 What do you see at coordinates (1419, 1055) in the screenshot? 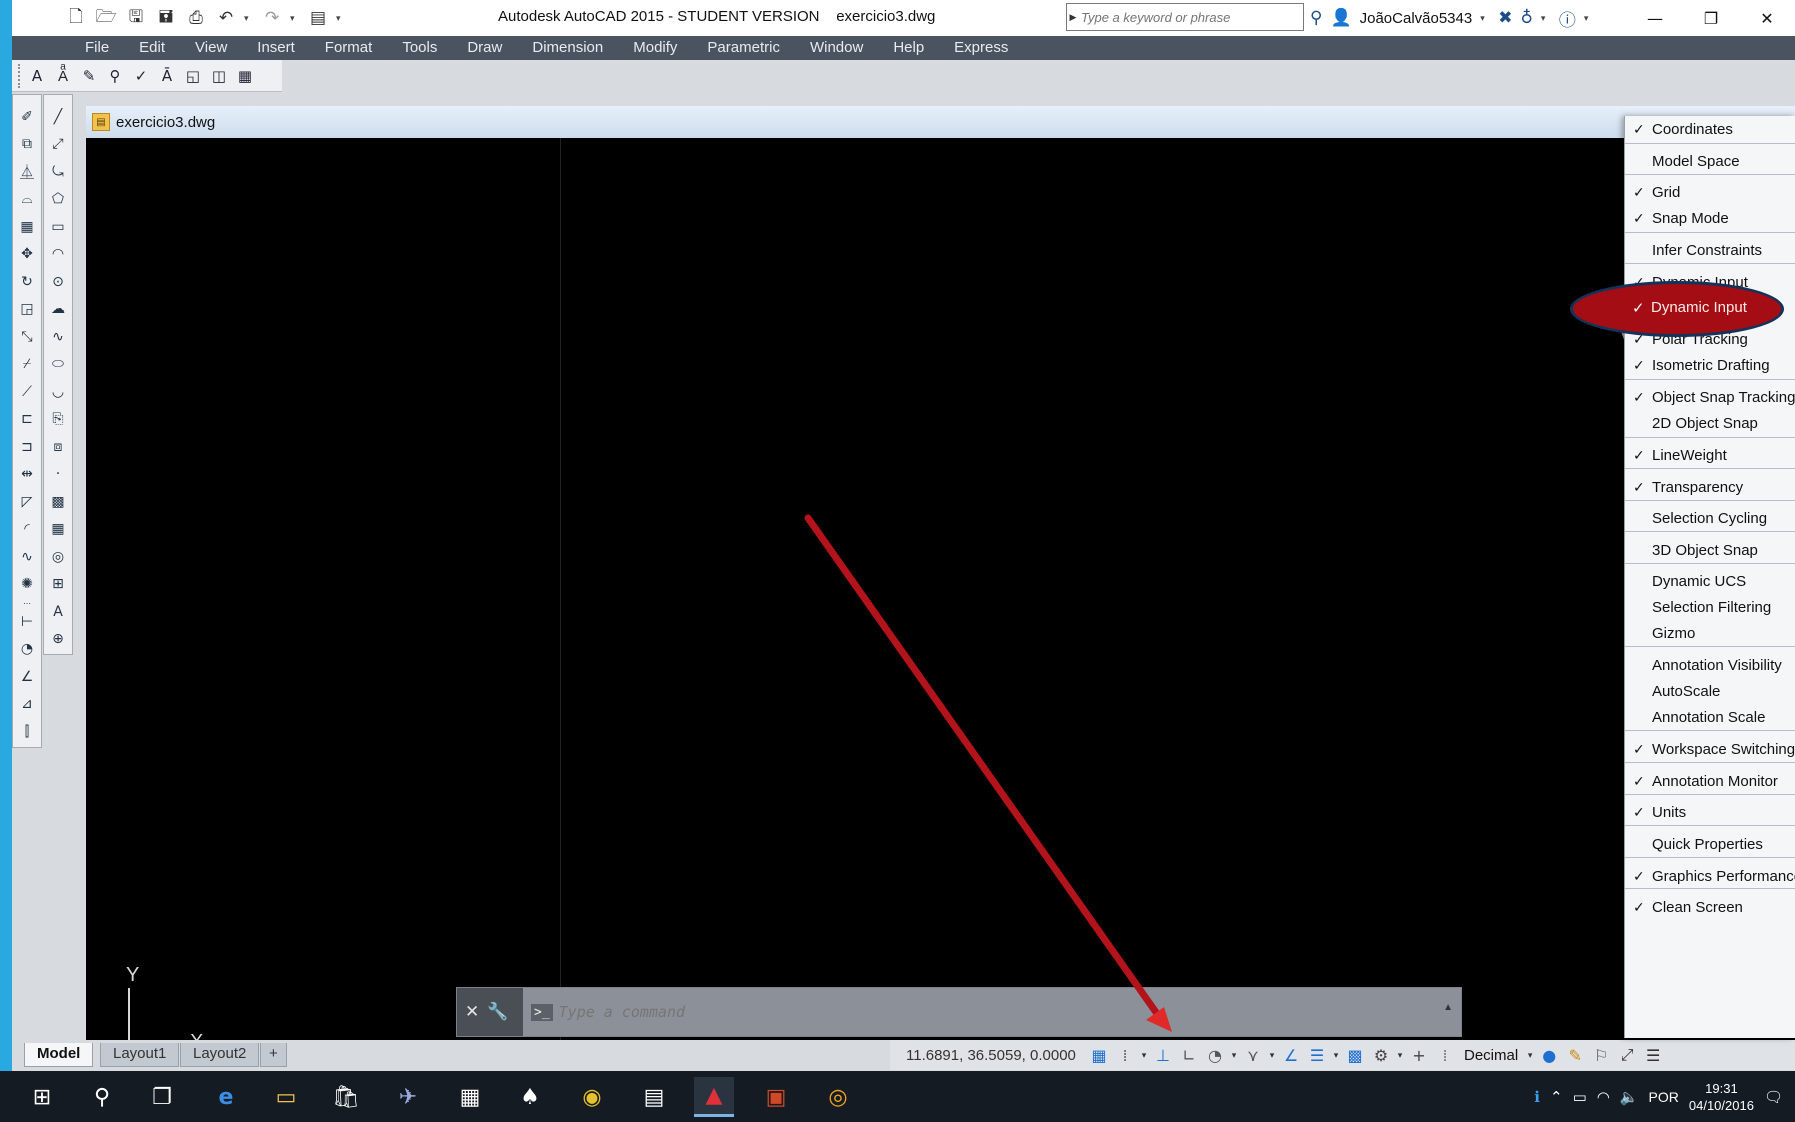
I see `annotation-monitor-icon: +` at bounding box center [1419, 1055].